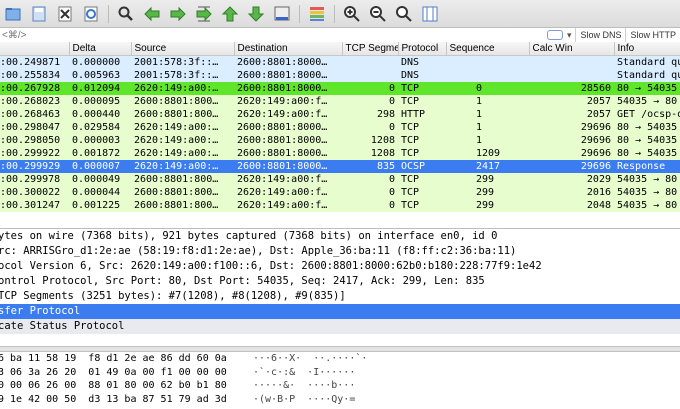 Image resolution: width=680 pixels, height=409 pixels. Describe the element at coordinates (310, 359) in the screenshot. I see `hex-ascii: ···6··X· ··.····`·` at that location.